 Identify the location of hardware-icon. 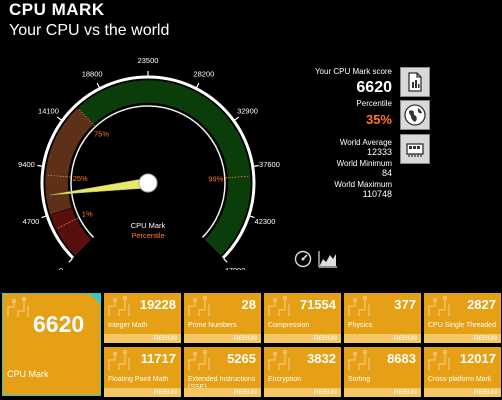
(415, 149).